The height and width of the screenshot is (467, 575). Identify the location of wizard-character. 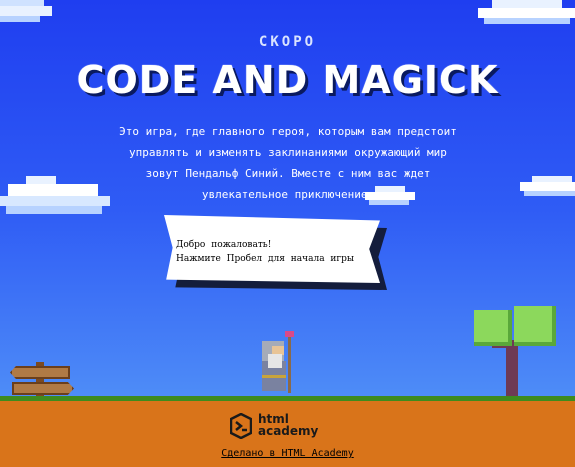
(278, 362).